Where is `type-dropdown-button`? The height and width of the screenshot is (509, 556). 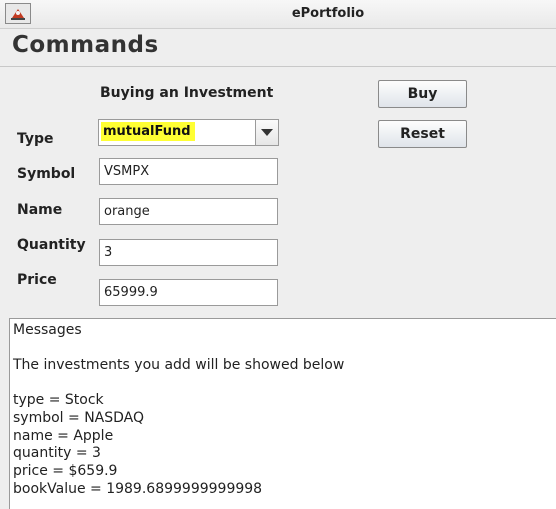
type-dropdown-button is located at coordinates (266, 132).